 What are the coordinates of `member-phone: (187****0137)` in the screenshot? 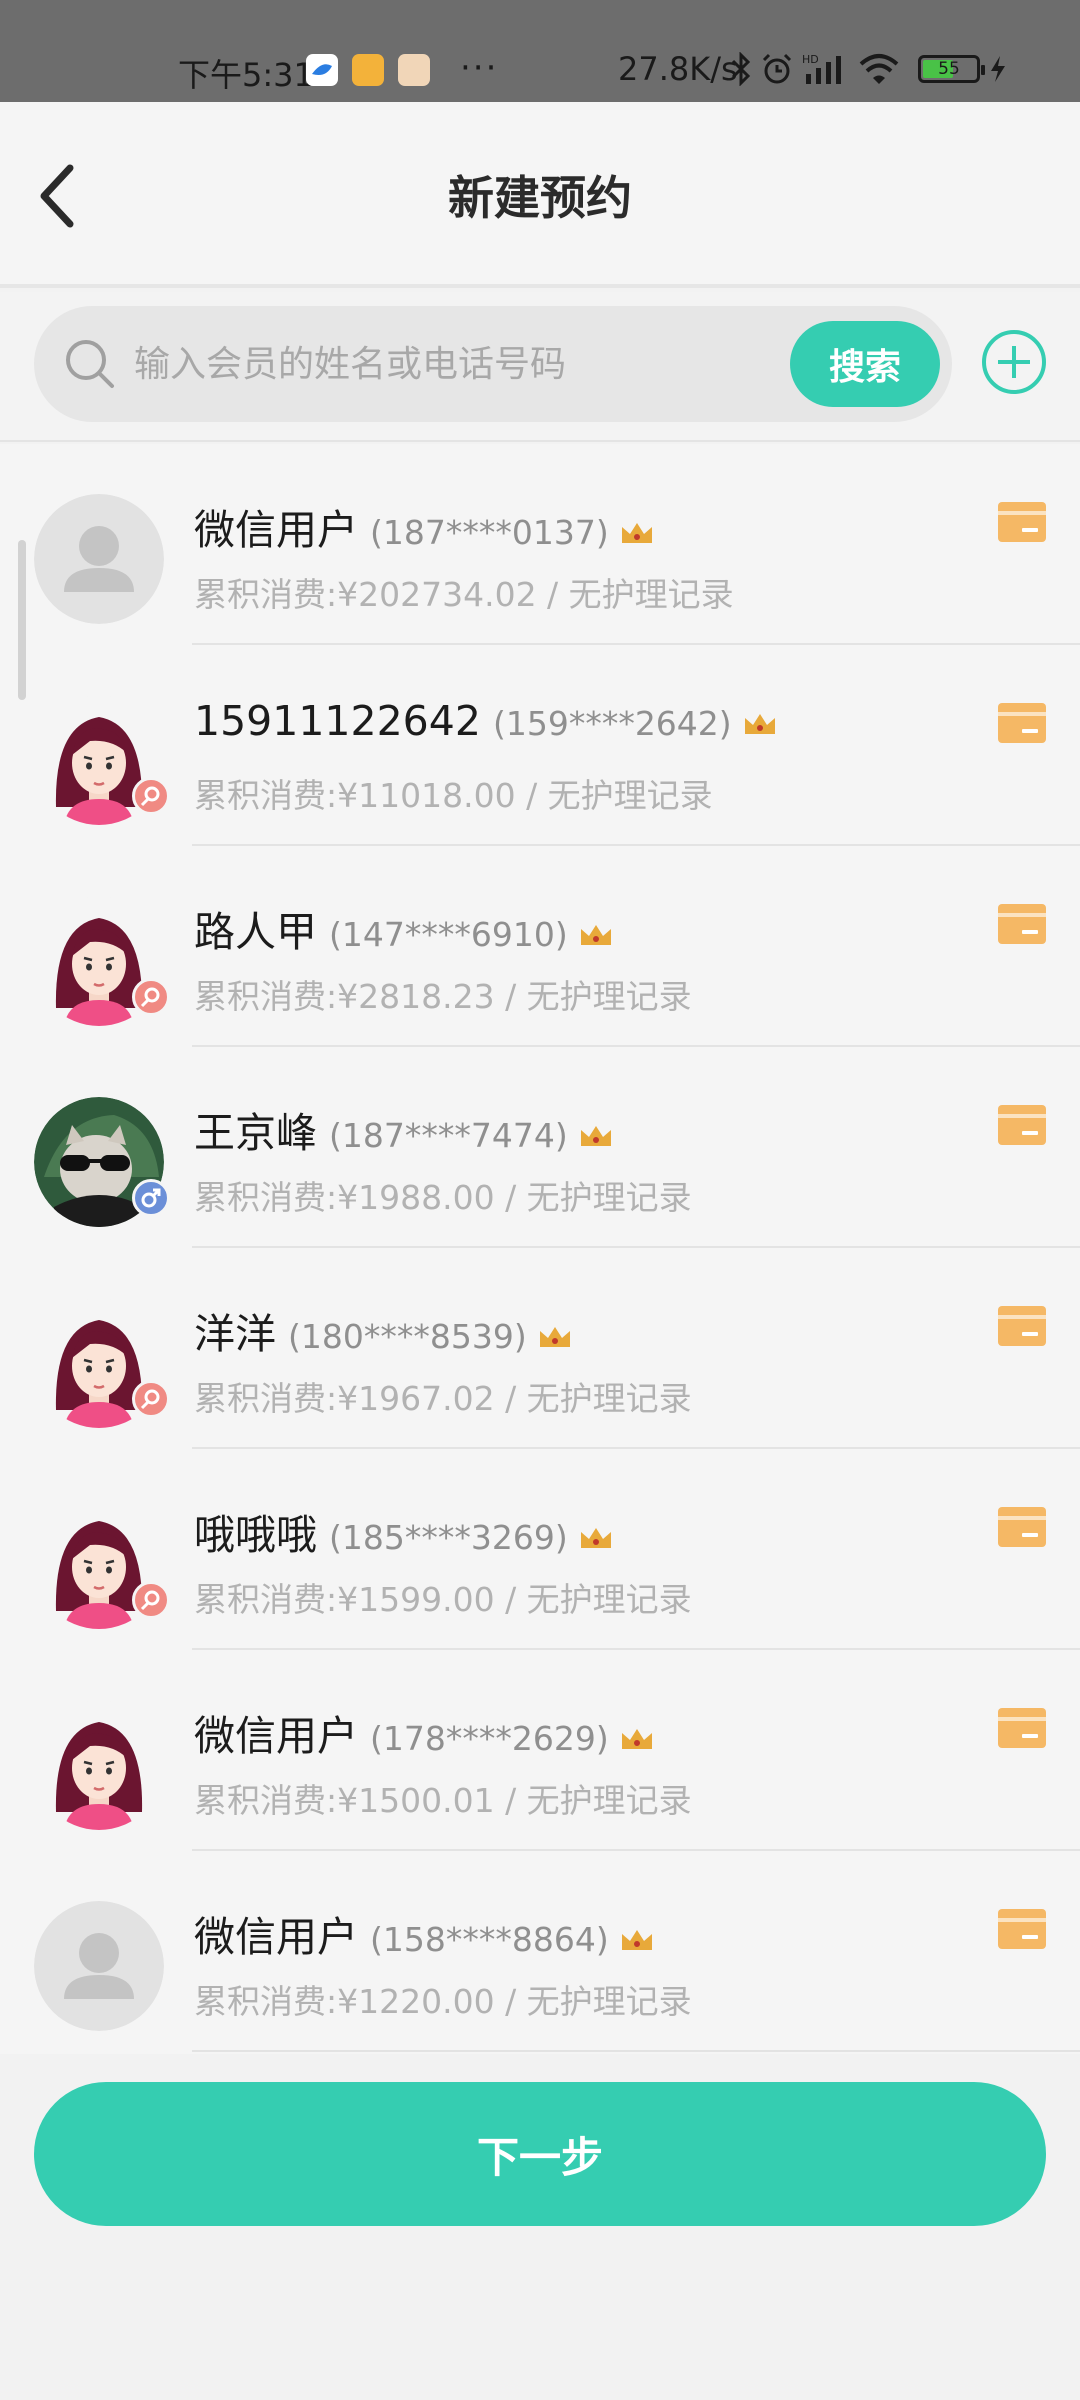 It's located at (489, 532).